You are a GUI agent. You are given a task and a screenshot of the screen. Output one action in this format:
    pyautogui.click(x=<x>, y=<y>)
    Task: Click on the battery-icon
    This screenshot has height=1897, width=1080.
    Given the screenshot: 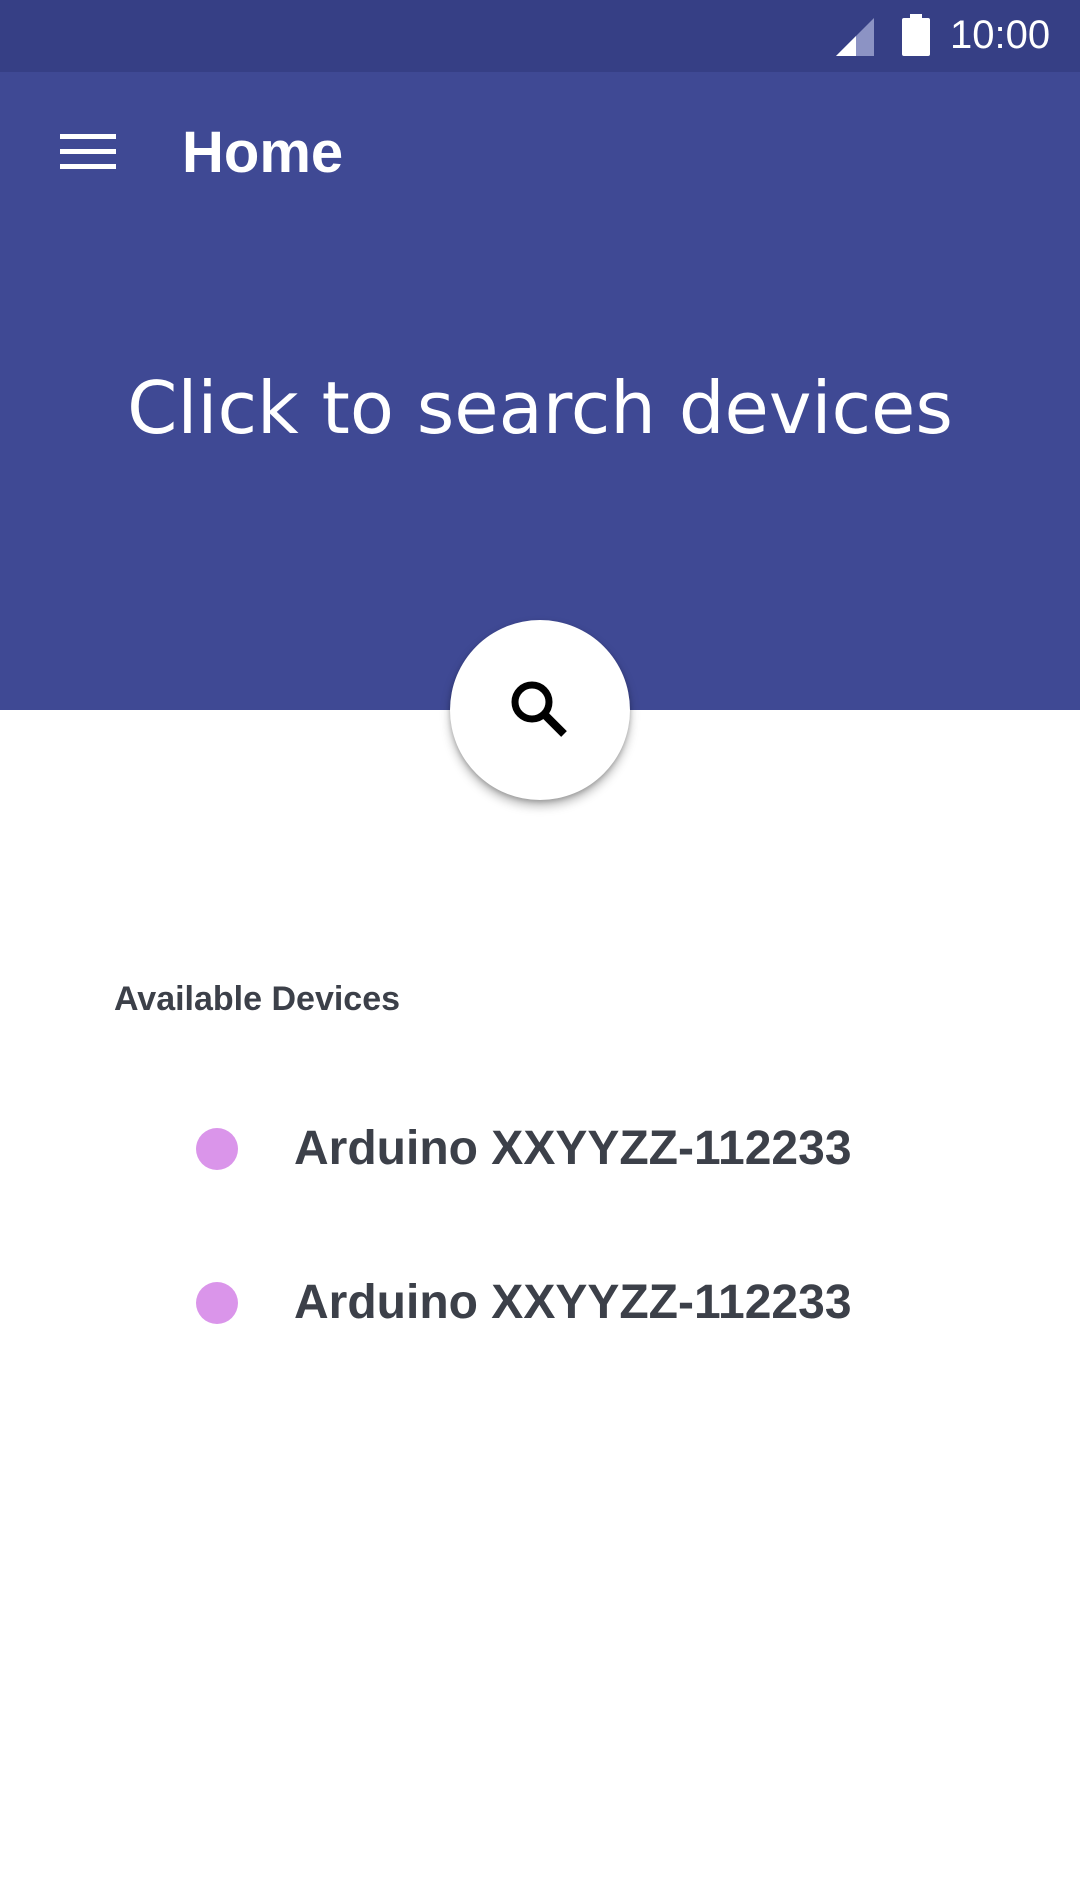 What is the action you would take?
    pyautogui.click(x=916, y=35)
    